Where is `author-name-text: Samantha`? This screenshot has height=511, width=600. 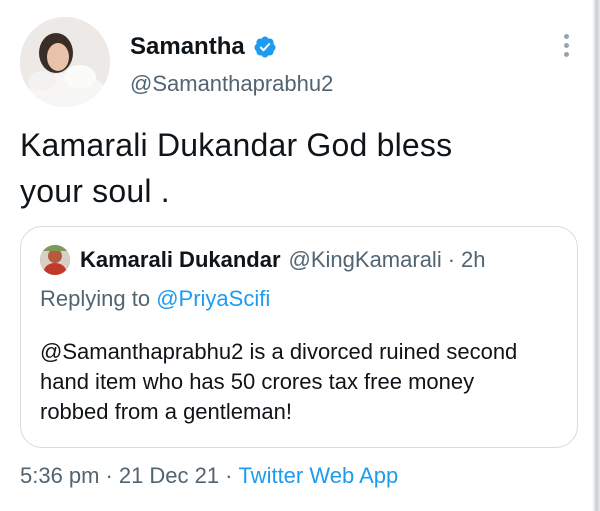
author-name-text: Samantha is located at coordinates (187, 47).